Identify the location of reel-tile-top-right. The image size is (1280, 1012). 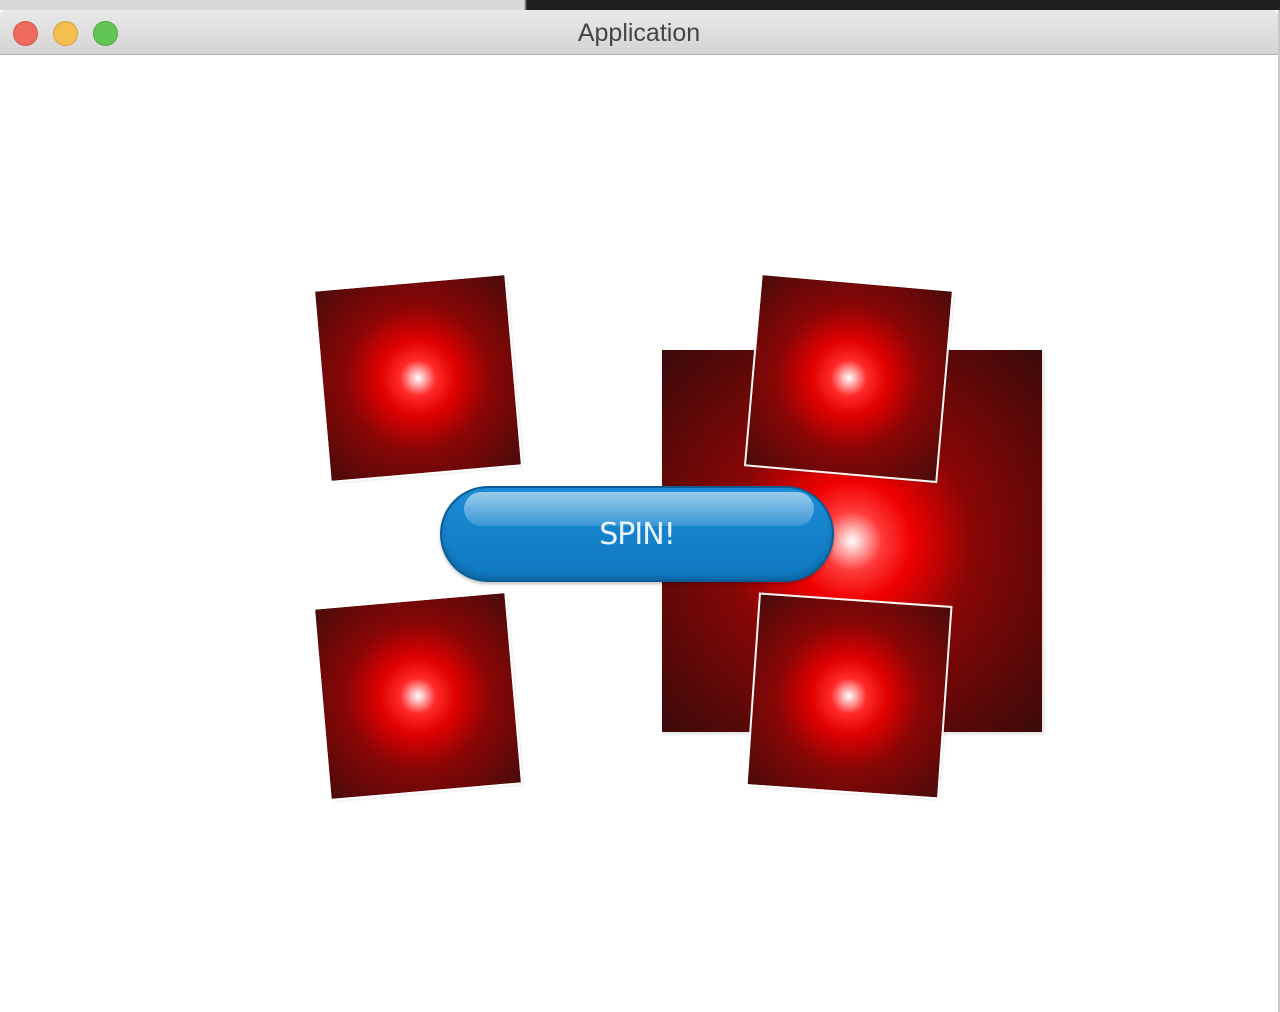
(849, 378).